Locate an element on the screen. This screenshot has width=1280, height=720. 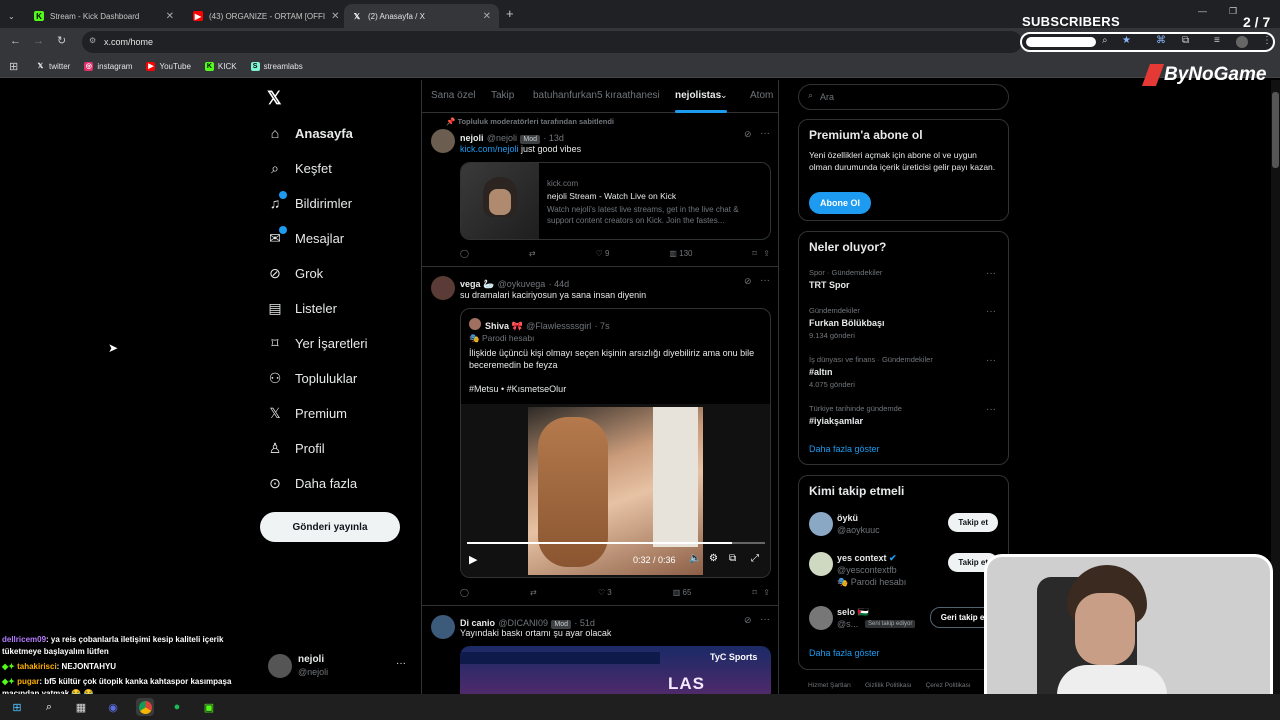
windows-start-icon: ⊞ is located at coordinates (17, 707).